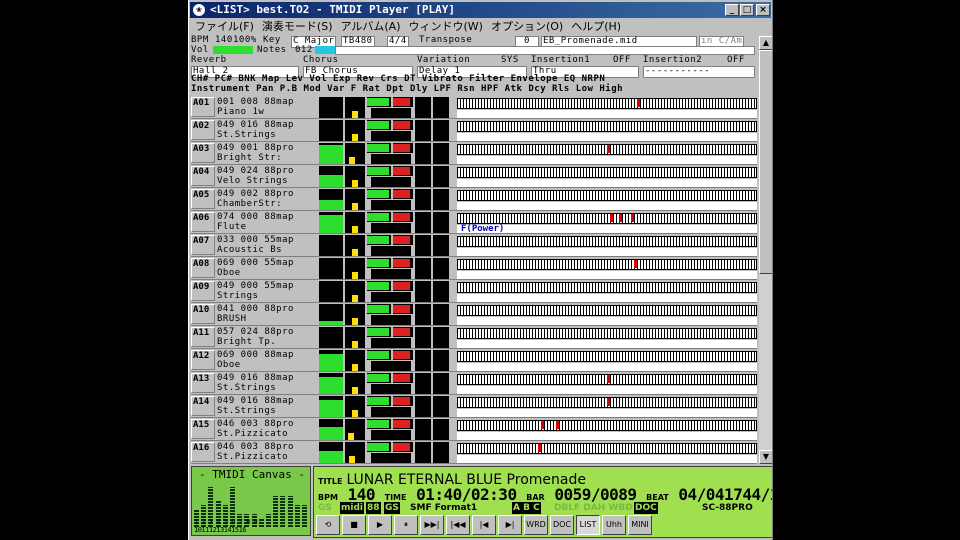 This screenshot has height=540, width=960. What do you see at coordinates (765, 43) in the screenshot?
I see `scroll-up-arrow: ▲` at bounding box center [765, 43].